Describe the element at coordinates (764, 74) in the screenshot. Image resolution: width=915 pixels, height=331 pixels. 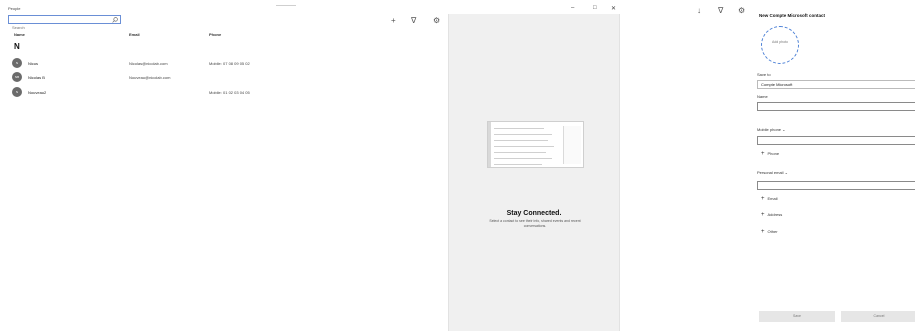
I see `save-to-label: Save to` at that location.